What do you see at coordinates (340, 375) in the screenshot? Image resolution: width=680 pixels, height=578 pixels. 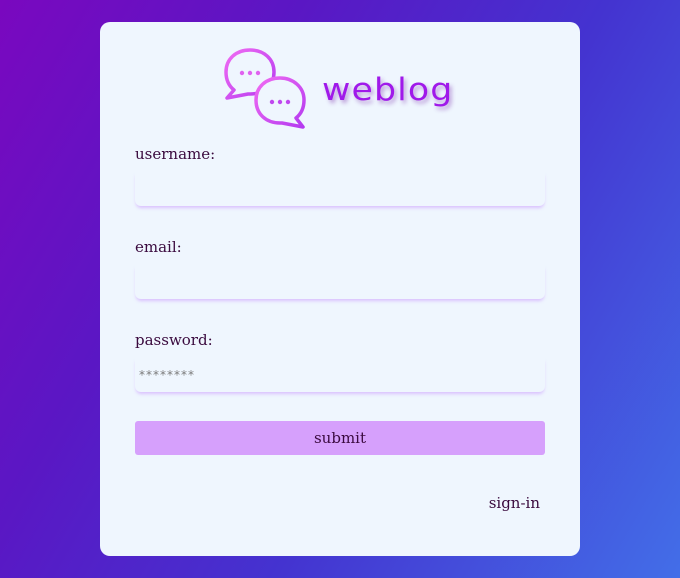 I see `password-input` at bounding box center [340, 375].